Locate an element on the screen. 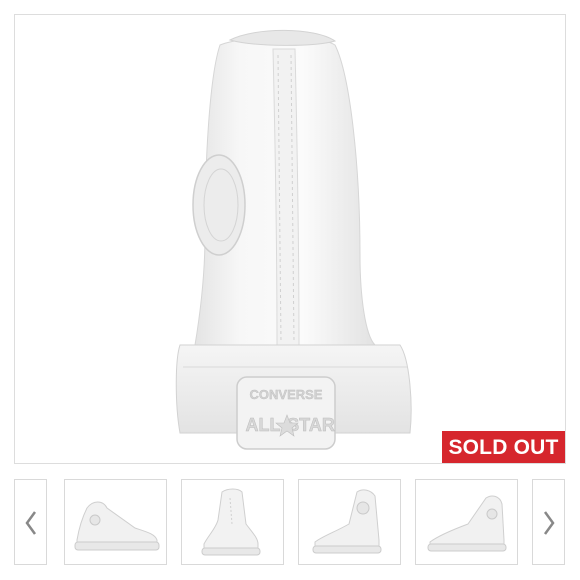  heel-logo-top: CONVERSE is located at coordinates (286, 394).